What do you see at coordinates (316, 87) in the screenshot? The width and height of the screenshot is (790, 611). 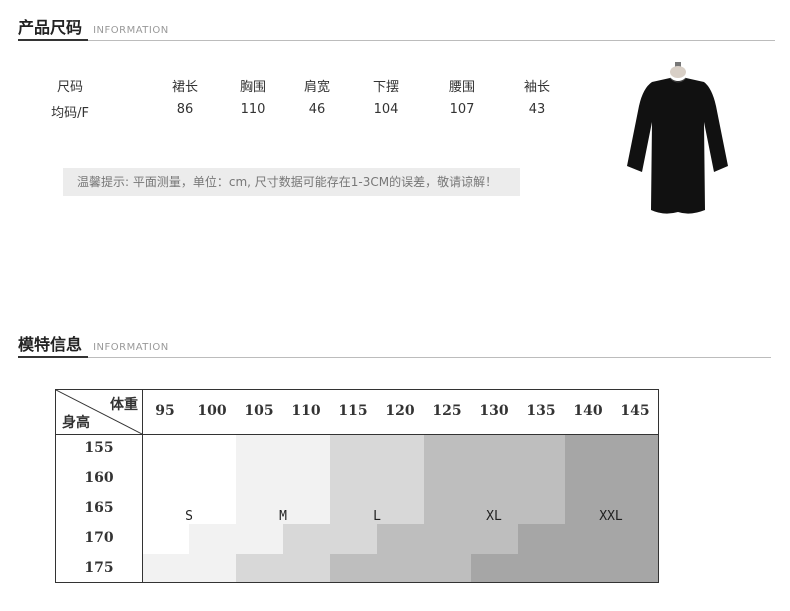 I see `size-header-cell: 肩宽` at bounding box center [316, 87].